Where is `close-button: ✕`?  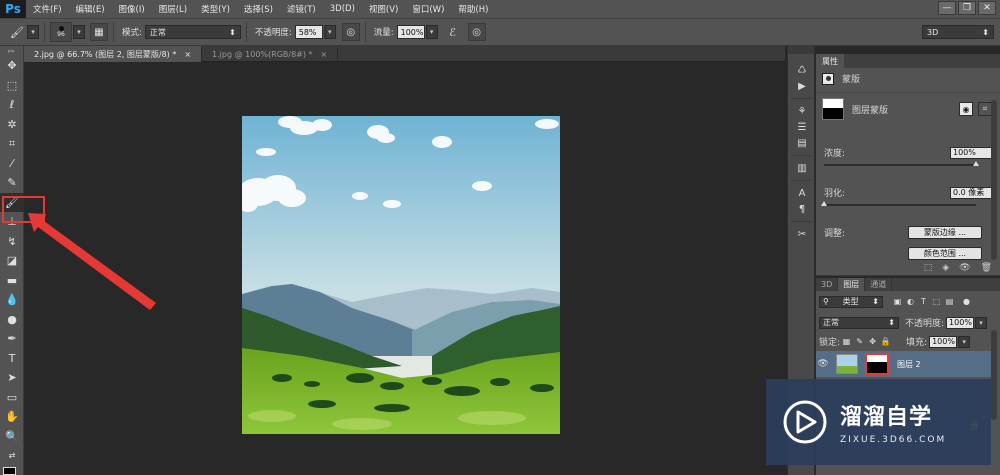 close-button: ✕ is located at coordinates (987, 8).